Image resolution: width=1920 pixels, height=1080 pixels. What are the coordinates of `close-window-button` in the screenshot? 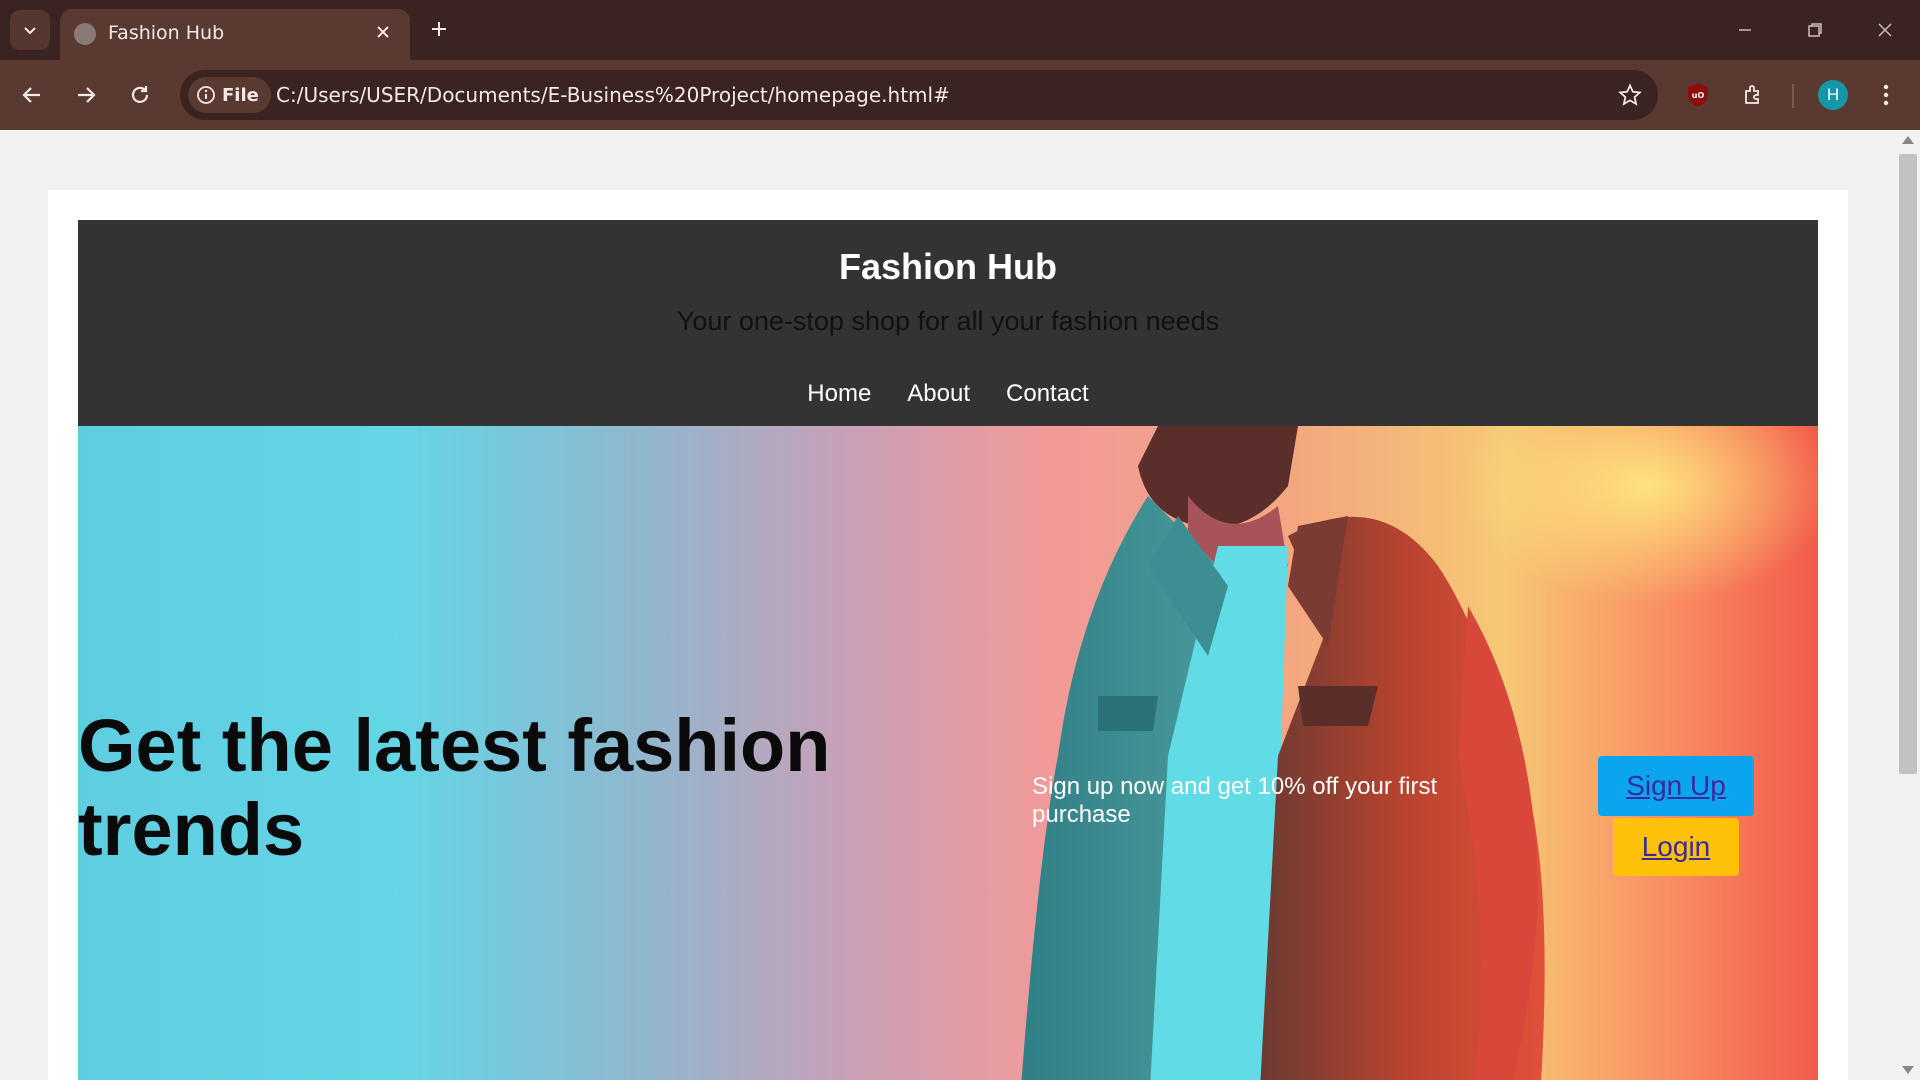 It's located at (1885, 30).